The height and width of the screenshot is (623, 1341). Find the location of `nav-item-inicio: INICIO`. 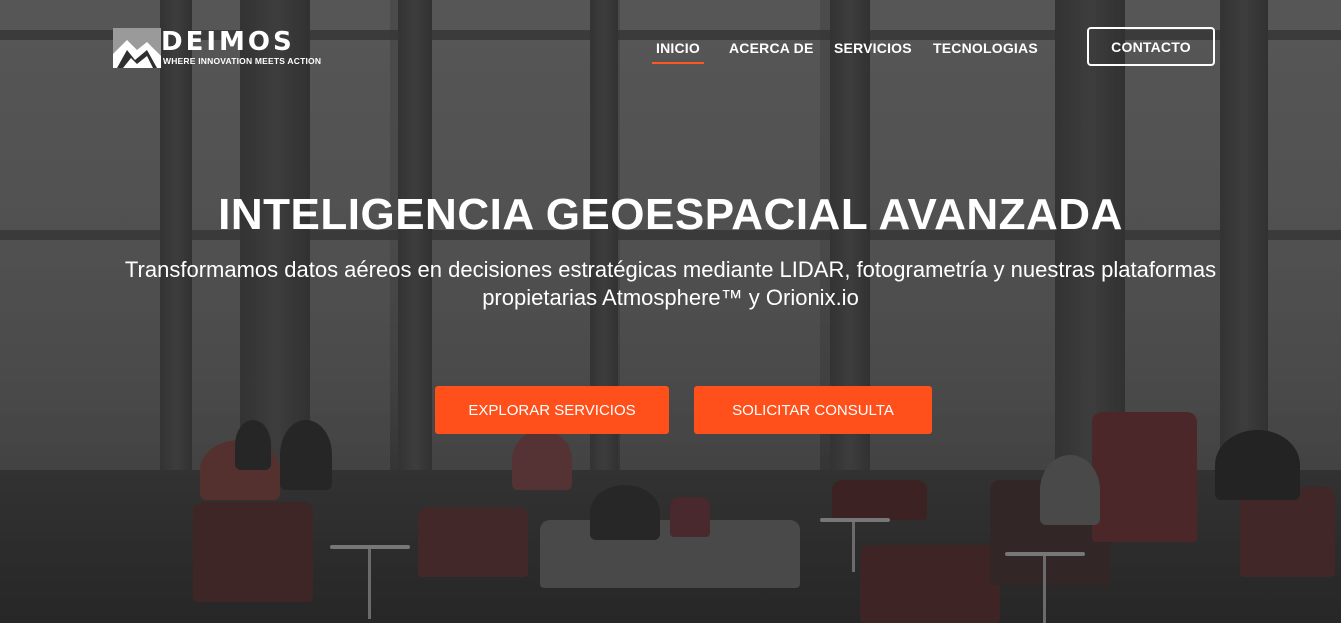

nav-item-inicio: INICIO is located at coordinates (678, 52).